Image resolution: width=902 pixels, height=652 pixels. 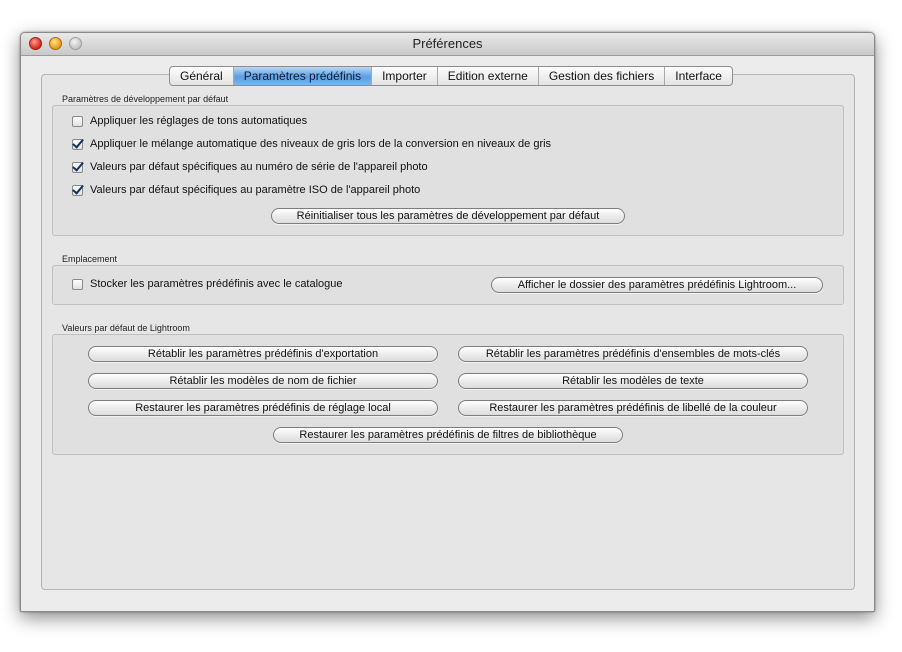 I want to click on window-title: Préférences, so click(x=447, y=43).